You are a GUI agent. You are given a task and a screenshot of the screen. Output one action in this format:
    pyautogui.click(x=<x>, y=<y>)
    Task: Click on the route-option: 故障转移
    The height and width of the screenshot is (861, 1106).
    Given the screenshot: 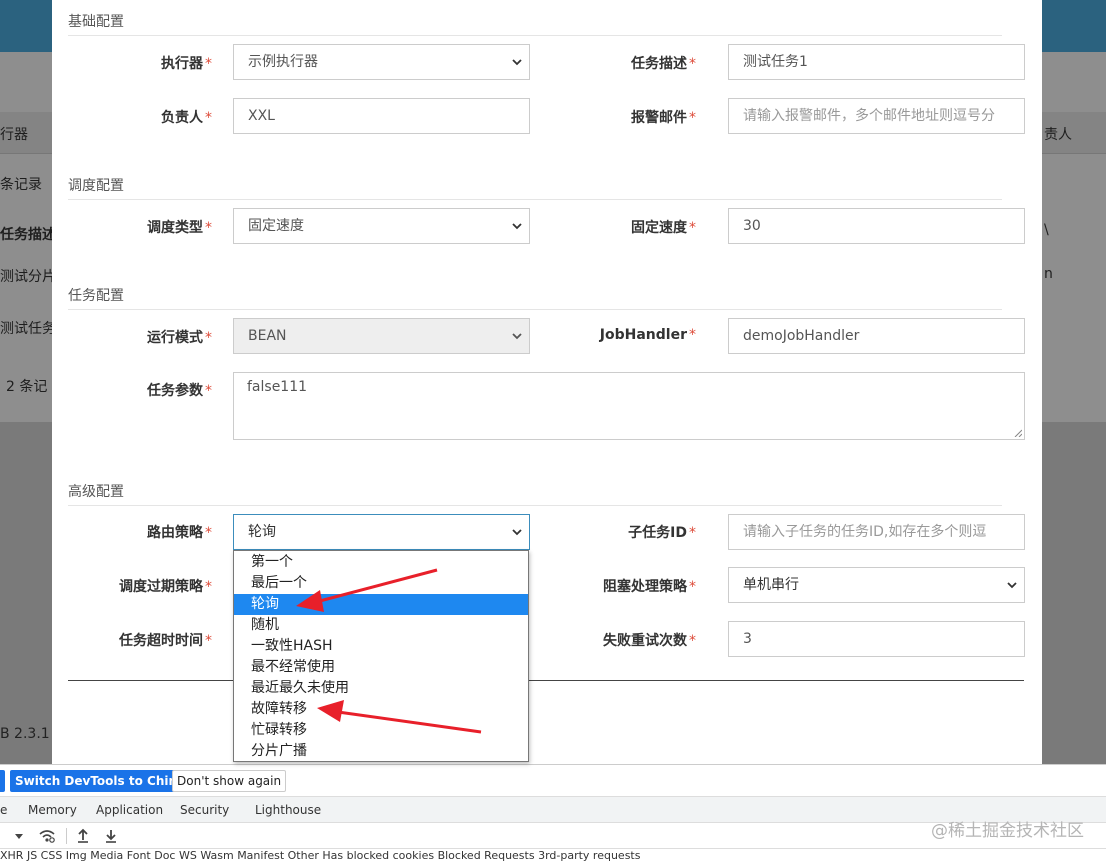 What is the action you would take?
    pyautogui.click(x=381, y=709)
    